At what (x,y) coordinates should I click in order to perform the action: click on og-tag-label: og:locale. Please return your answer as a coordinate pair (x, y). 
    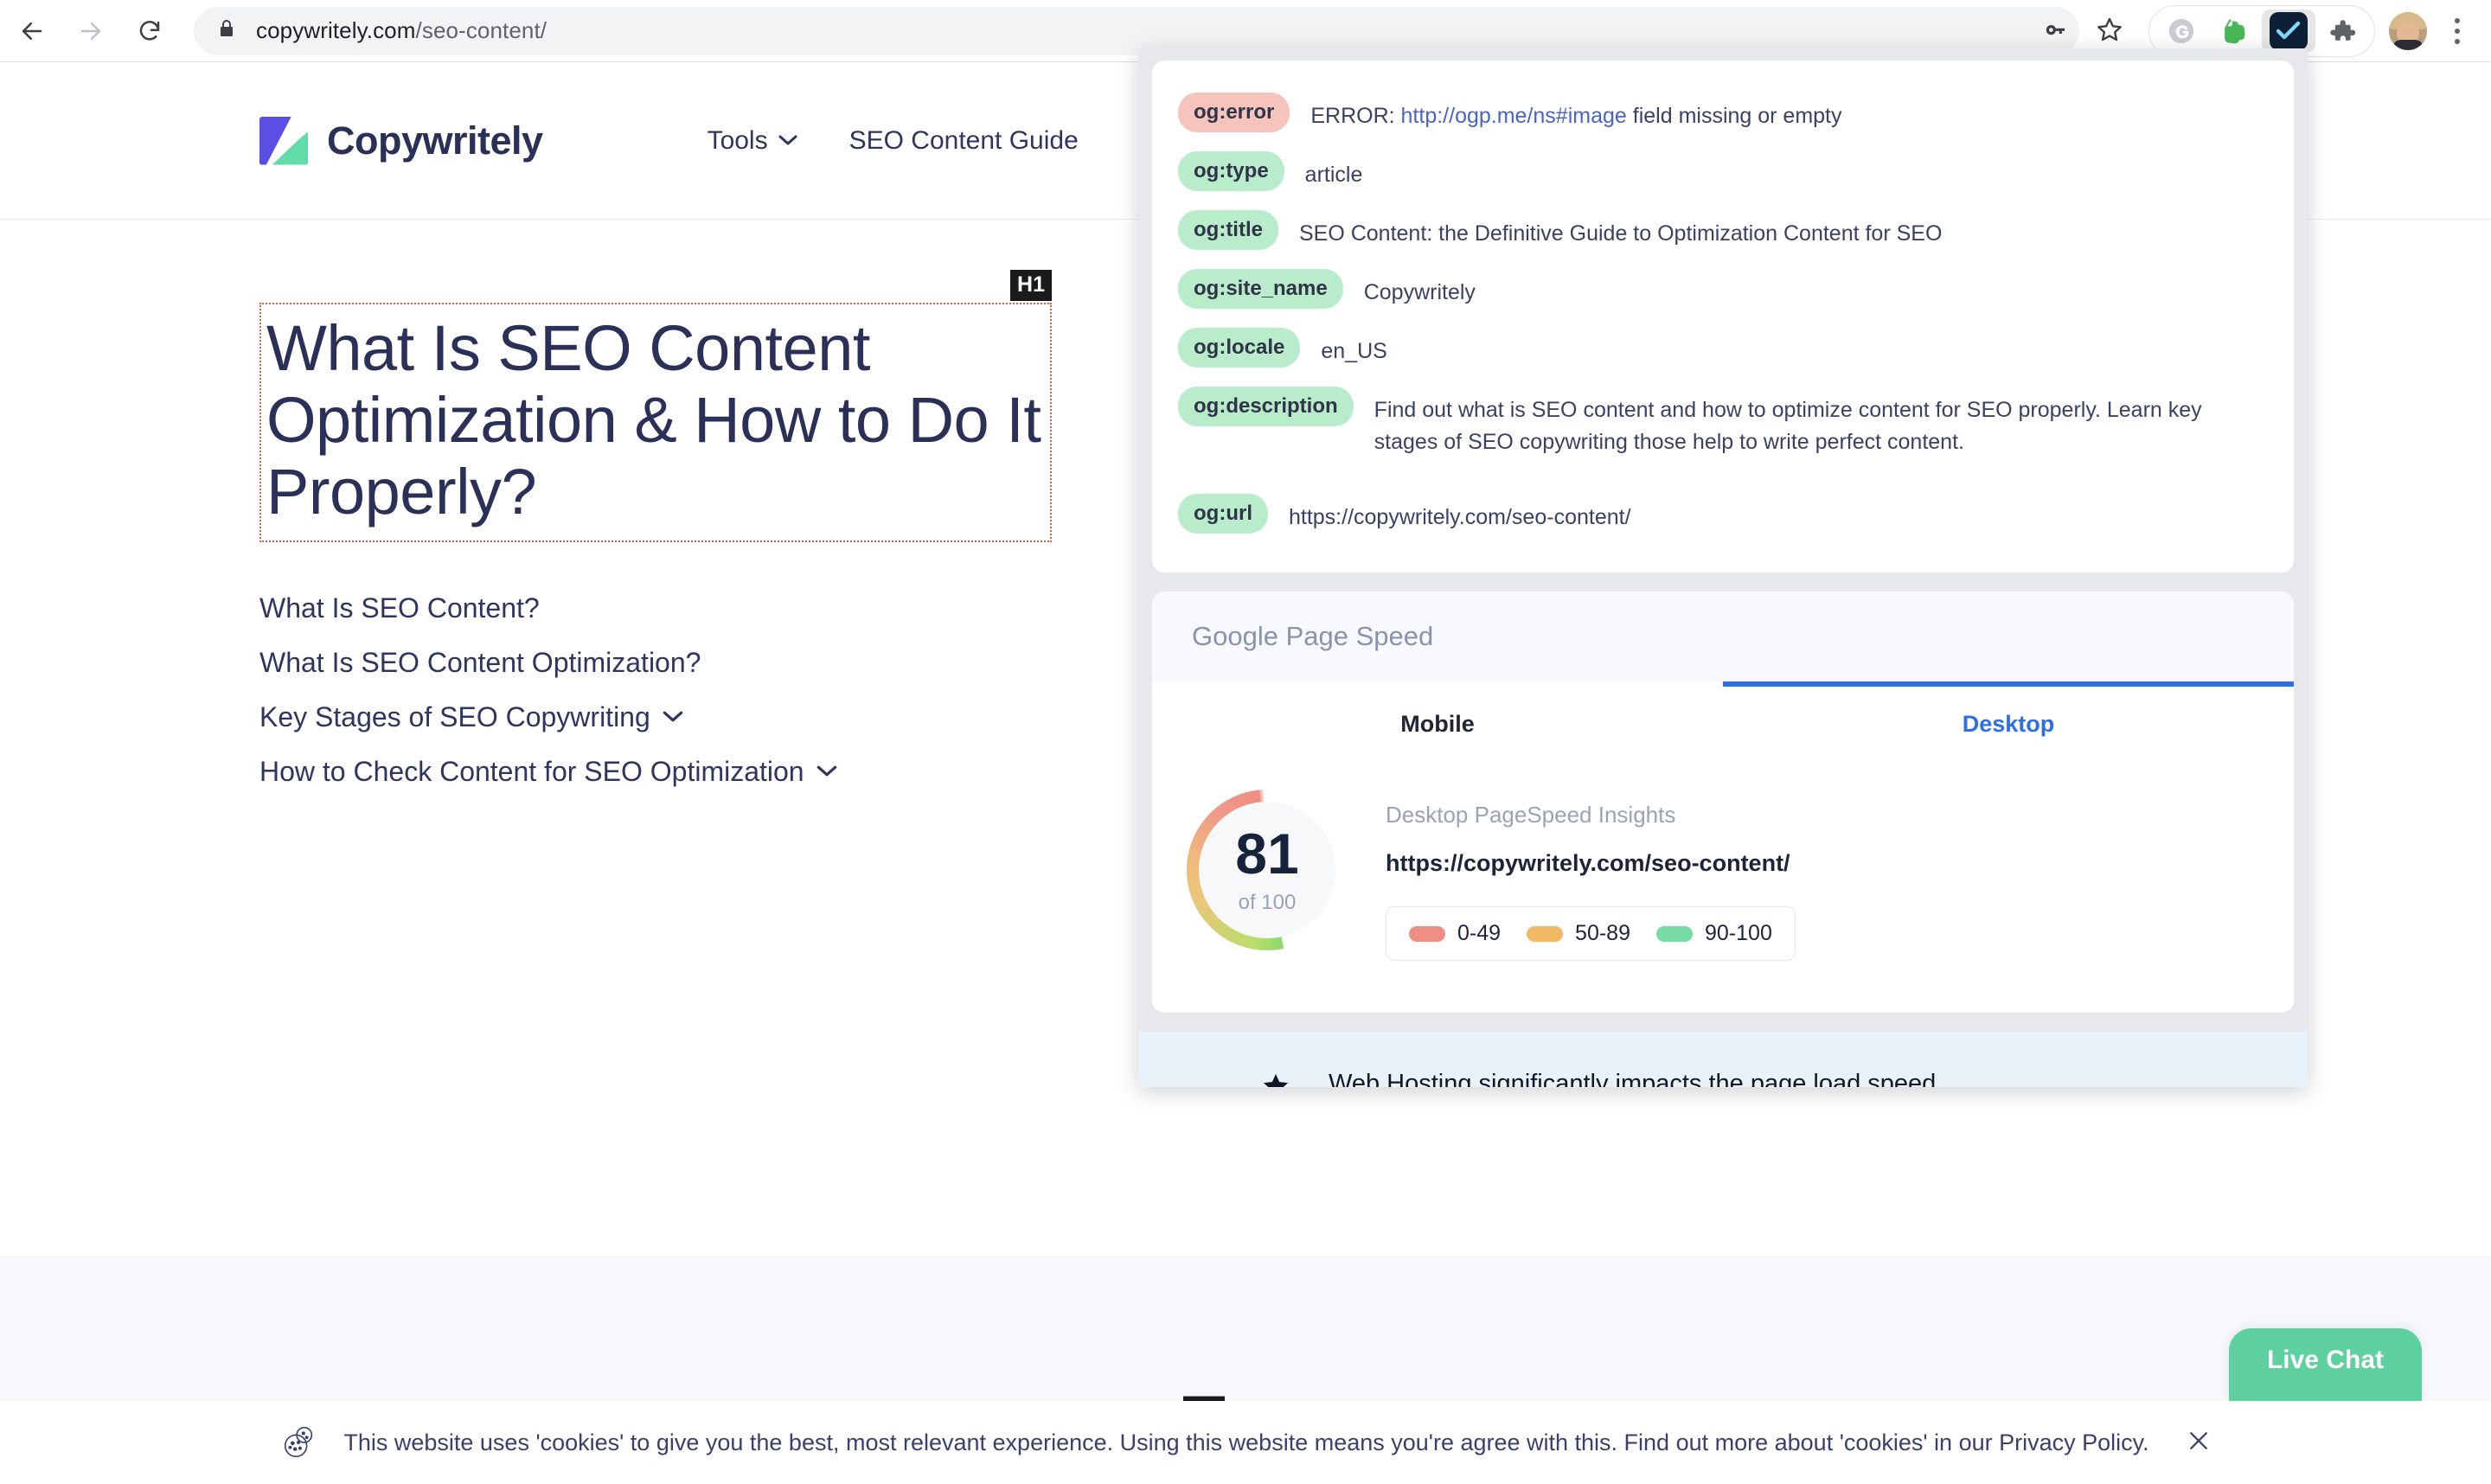
    Looking at the image, I should click on (1239, 348).